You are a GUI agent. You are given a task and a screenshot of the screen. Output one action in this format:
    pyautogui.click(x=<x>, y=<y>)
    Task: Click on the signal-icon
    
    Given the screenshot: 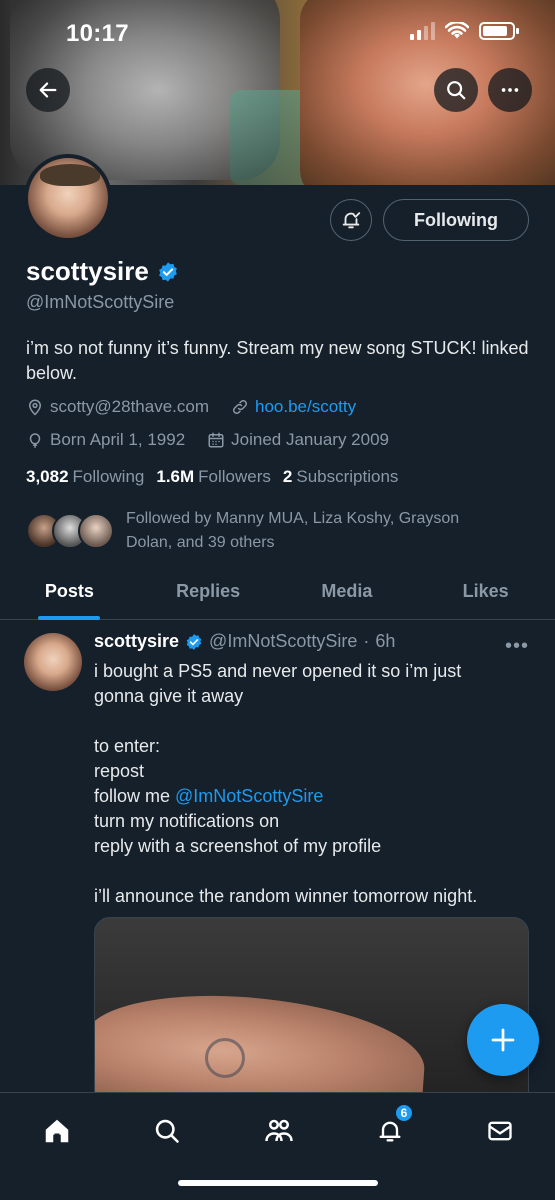 What is the action you would take?
    pyautogui.click(x=422, y=31)
    